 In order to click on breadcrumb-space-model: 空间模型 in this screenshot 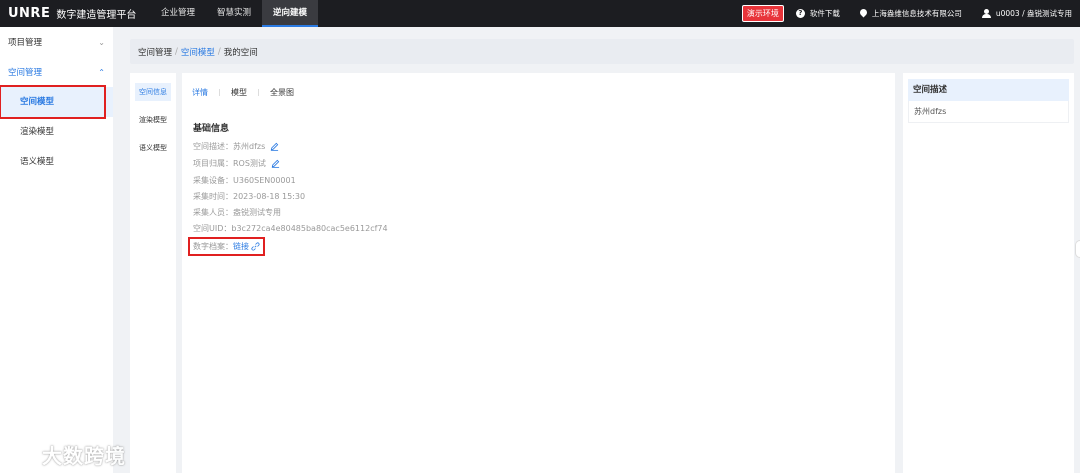, I will do `click(198, 52)`.